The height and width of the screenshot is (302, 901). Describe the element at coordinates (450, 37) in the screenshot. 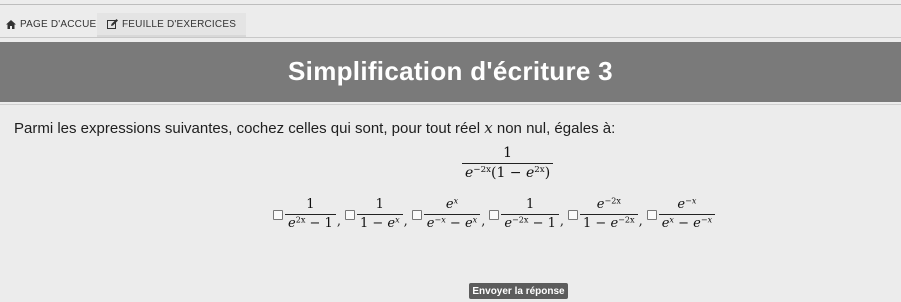

I see `nav-divider` at that location.